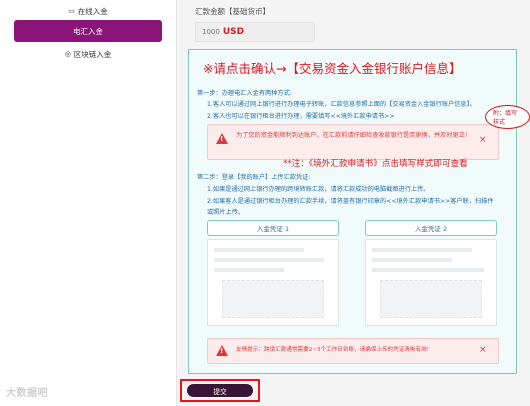 This screenshot has width=530, height=406. I want to click on step2-title: 第二步：登录【我的账户】上传汇款凭证:, so click(254, 177).